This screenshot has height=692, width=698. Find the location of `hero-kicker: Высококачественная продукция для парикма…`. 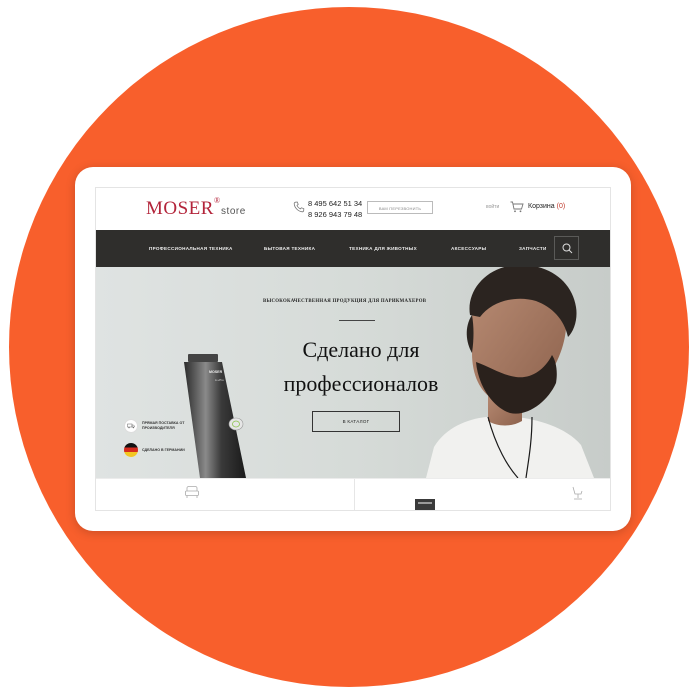

hero-kicker: Высококачественная продукция для парикма… is located at coordinates (345, 301).